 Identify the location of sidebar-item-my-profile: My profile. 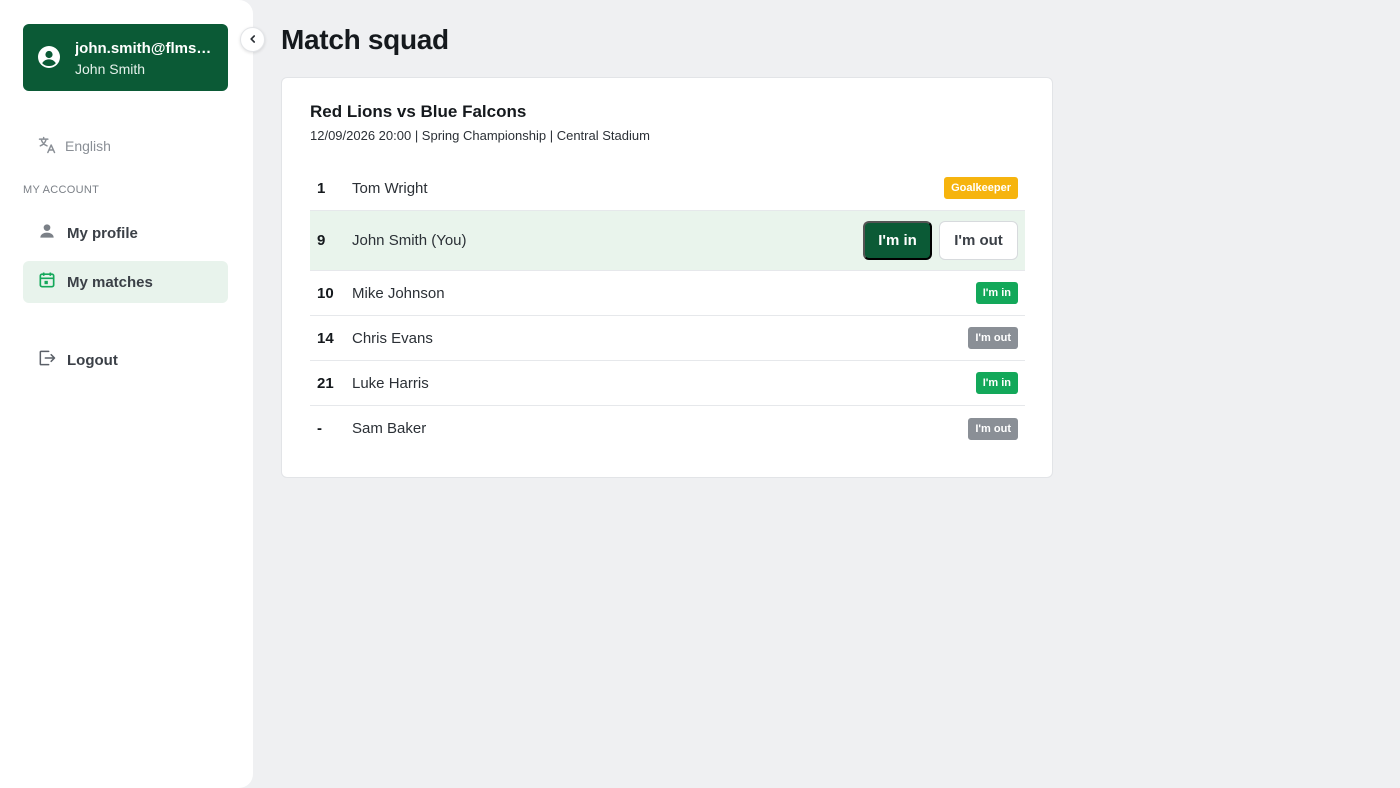
(125, 233).